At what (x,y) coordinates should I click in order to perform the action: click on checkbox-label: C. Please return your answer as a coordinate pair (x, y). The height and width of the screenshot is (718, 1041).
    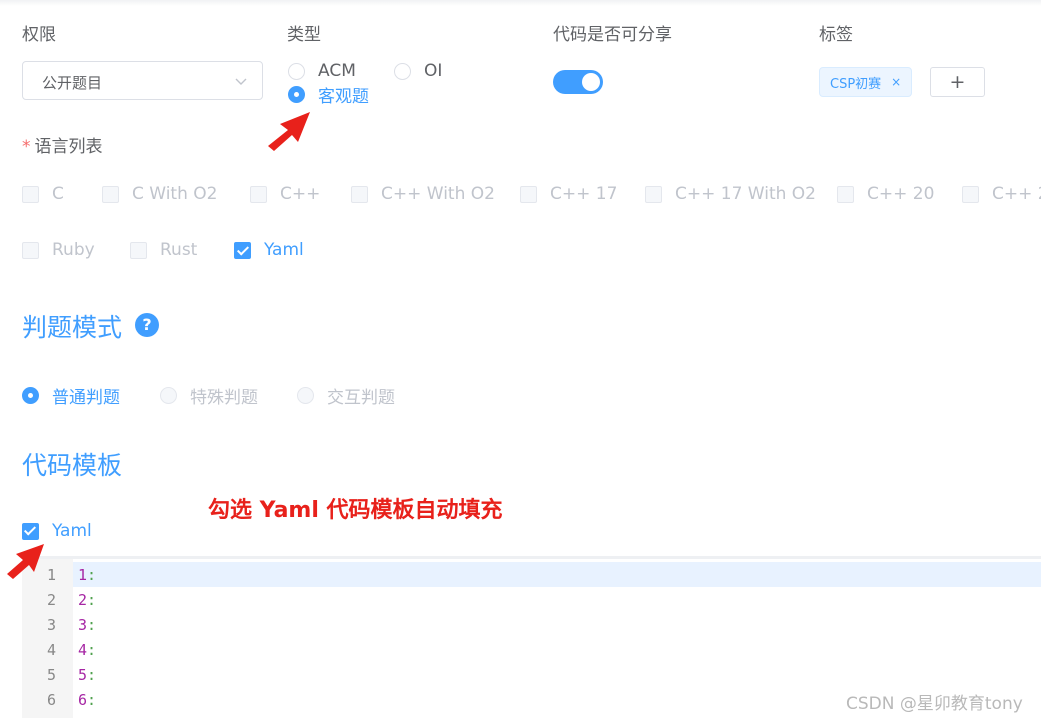
    Looking at the image, I should click on (58, 194).